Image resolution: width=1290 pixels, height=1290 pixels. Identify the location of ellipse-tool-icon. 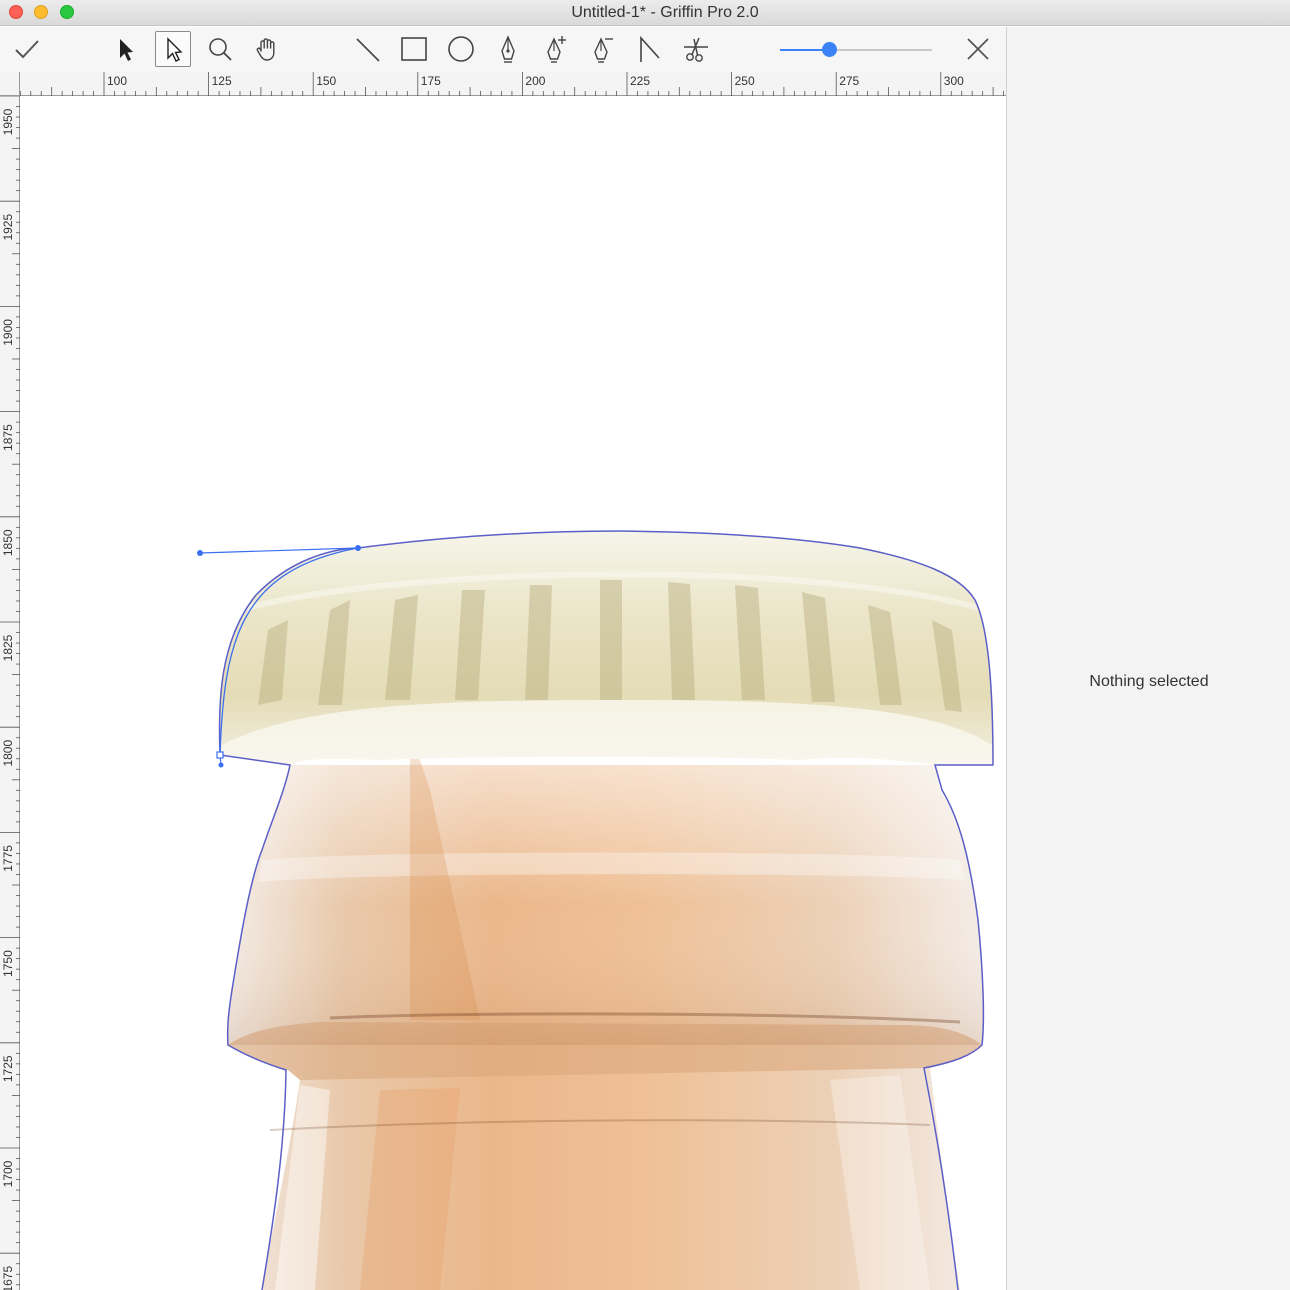
(461, 49).